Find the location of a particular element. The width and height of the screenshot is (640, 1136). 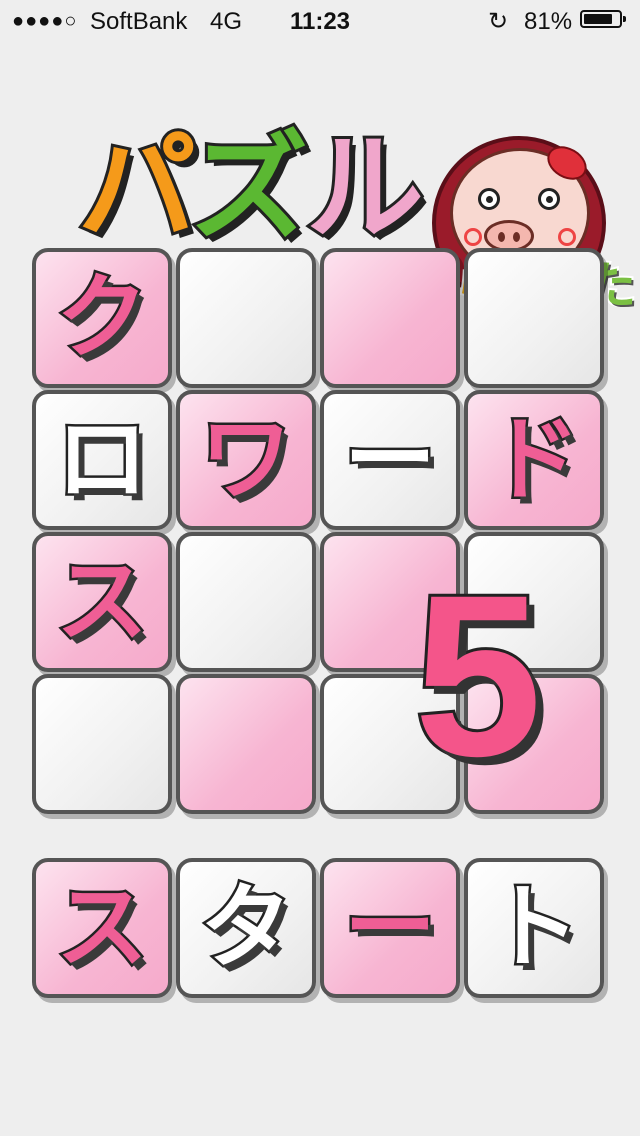

battery-icon is located at coordinates (603, 19).